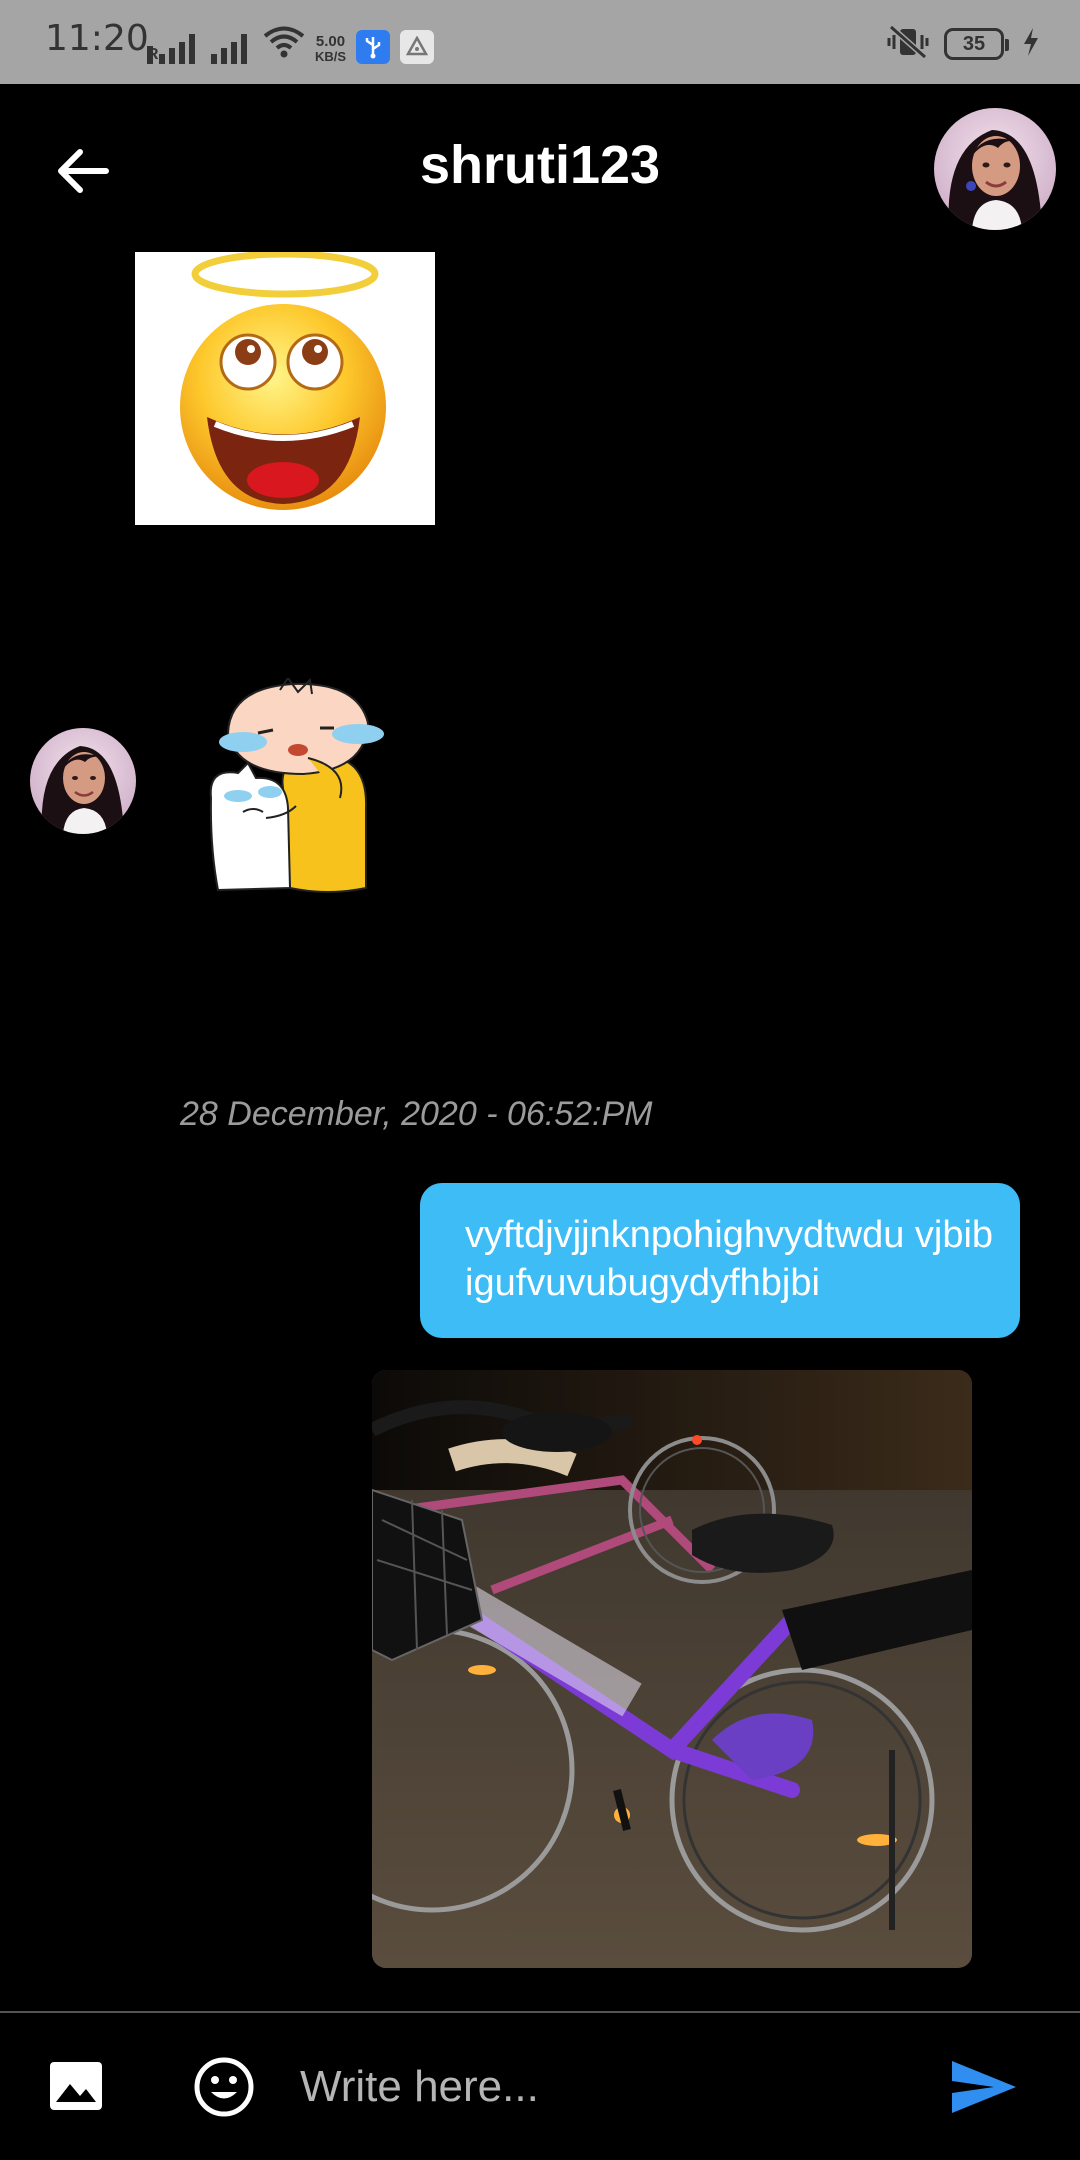  I want to click on status-right-icons: 35, so click(963, 44).